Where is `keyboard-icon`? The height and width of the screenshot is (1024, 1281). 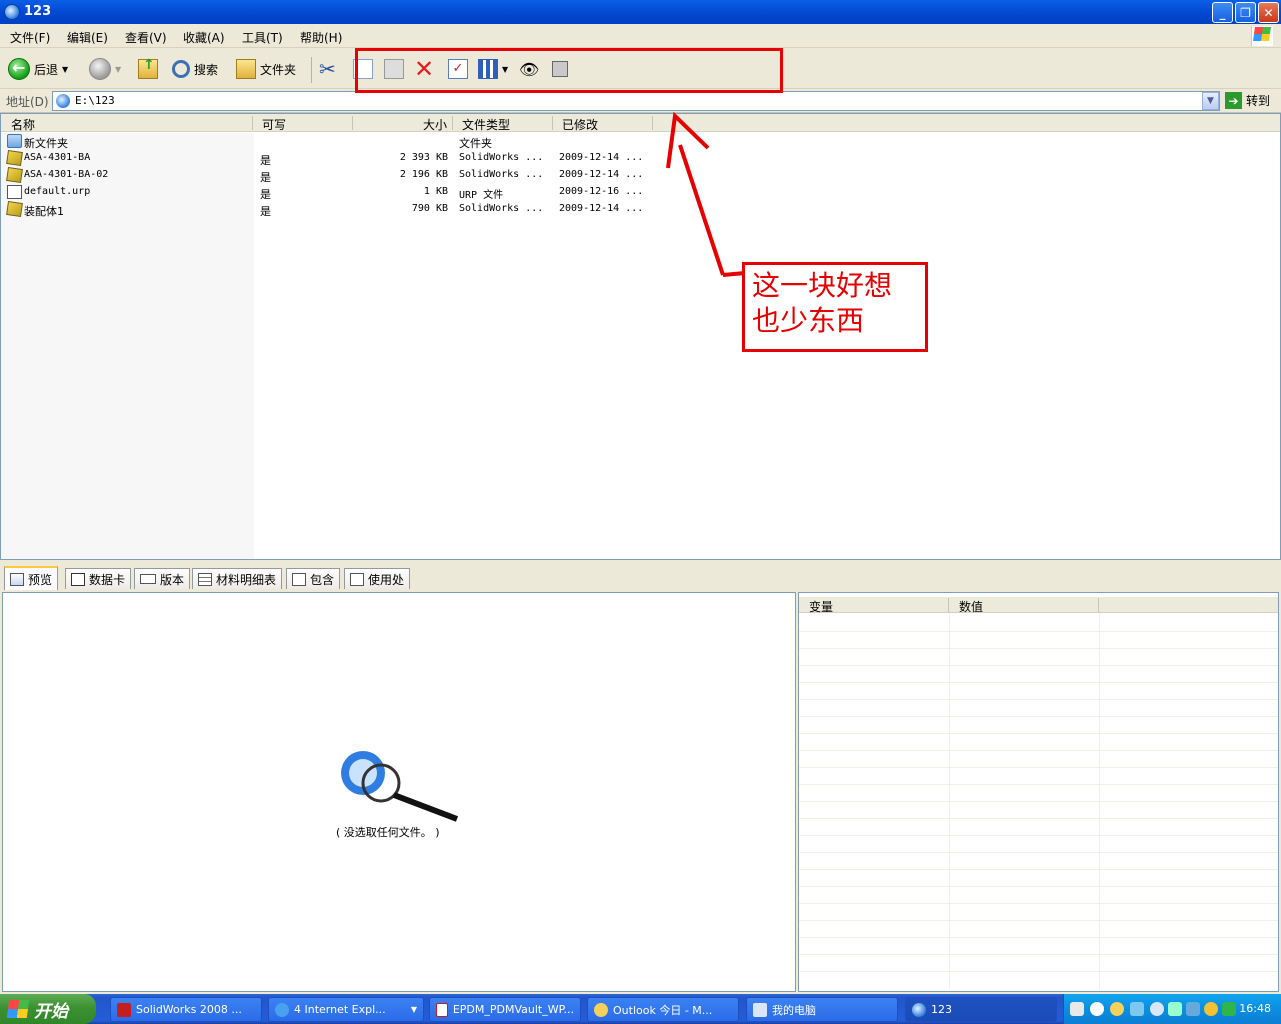
keyboard-icon is located at coordinates (1077, 1009).